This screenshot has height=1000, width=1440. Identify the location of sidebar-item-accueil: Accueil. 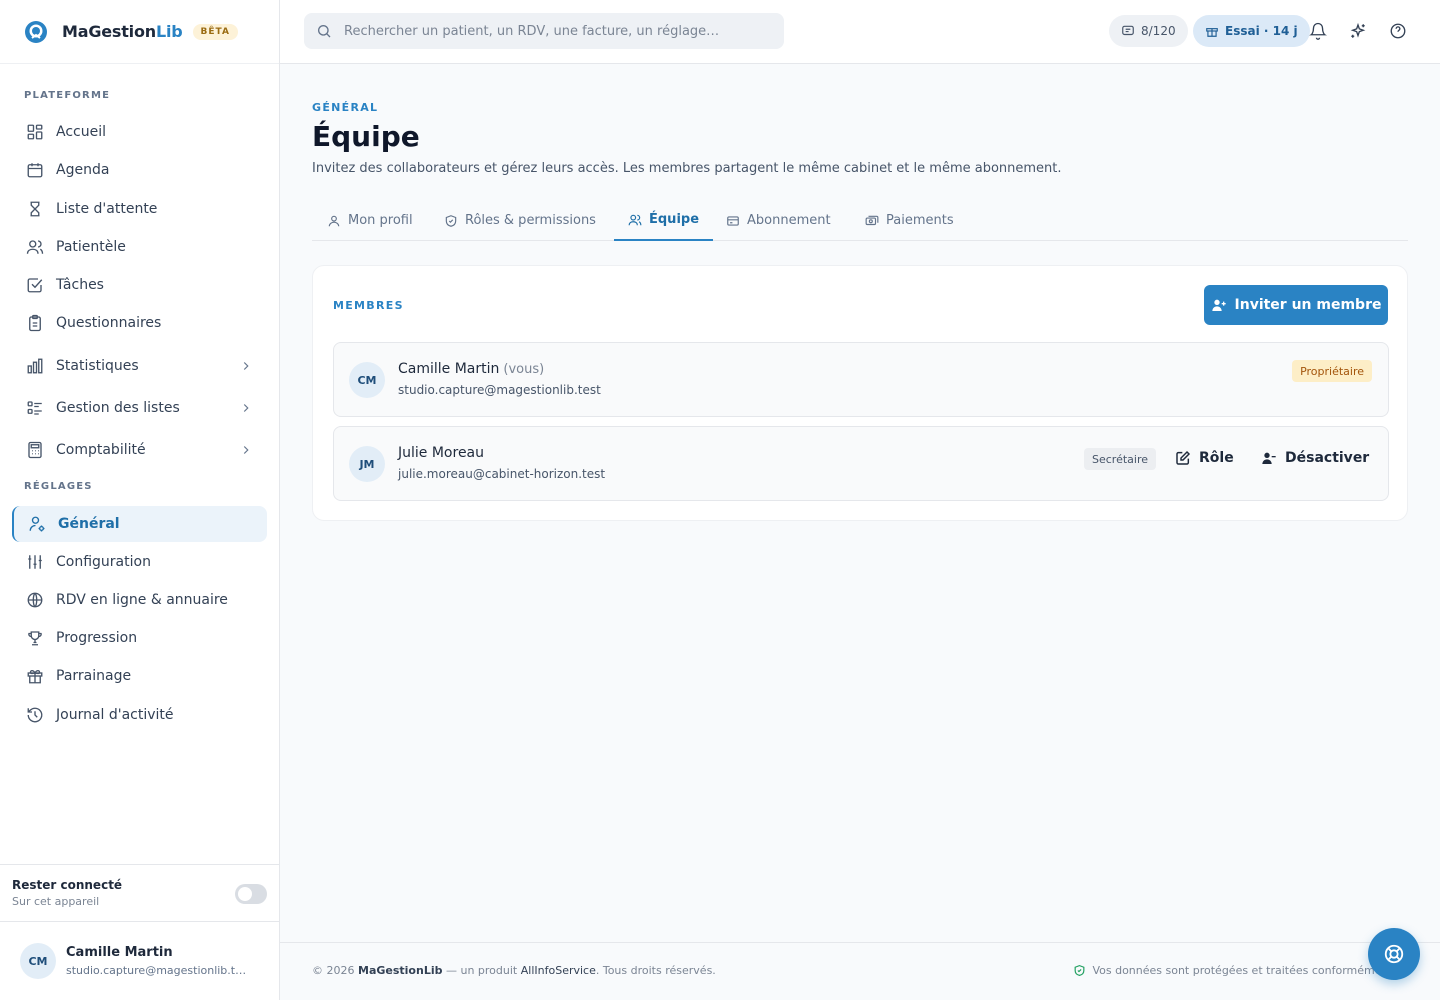
(139, 132).